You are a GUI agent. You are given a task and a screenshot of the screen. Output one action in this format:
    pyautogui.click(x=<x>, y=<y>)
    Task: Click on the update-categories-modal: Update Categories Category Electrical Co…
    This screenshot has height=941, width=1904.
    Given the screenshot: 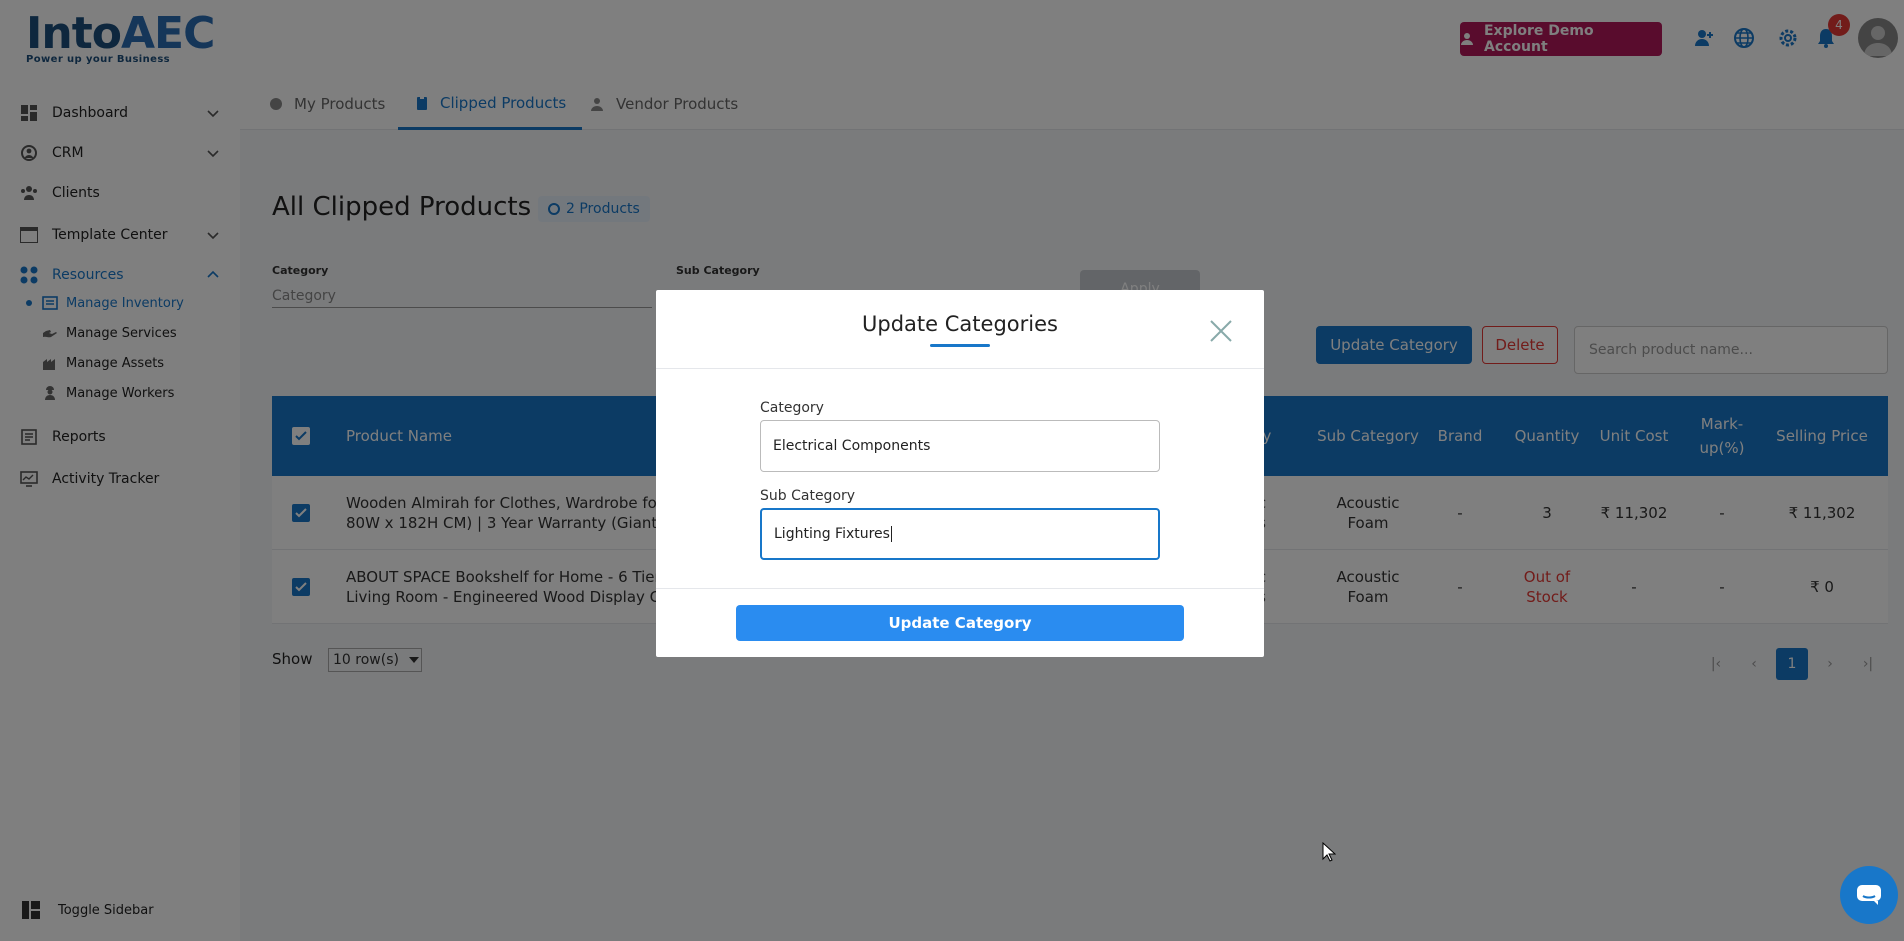 What is the action you would take?
    pyautogui.click(x=960, y=473)
    